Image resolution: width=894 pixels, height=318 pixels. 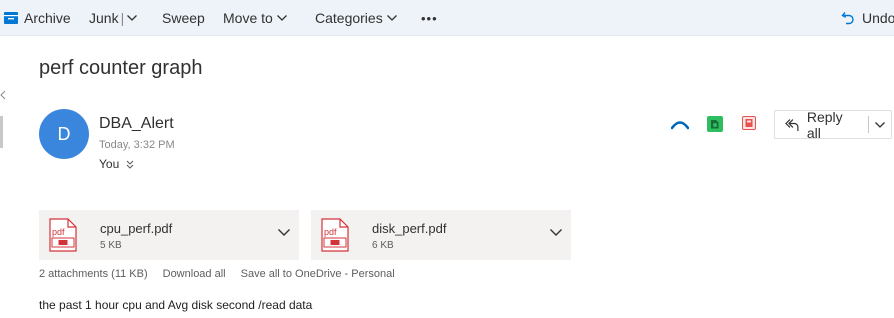 What do you see at coordinates (749, 123) in the screenshot?
I see `onenote-icon` at bounding box center [749, 123].